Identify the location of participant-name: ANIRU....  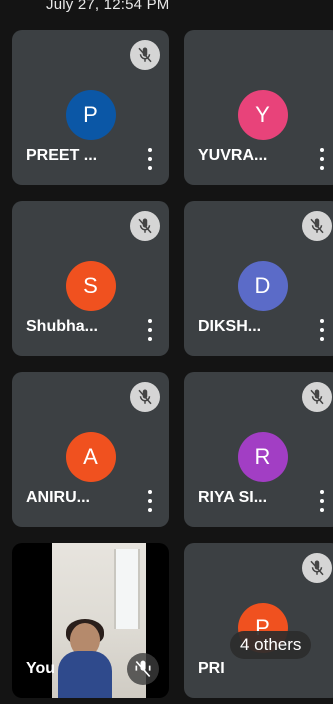
(58, 497).